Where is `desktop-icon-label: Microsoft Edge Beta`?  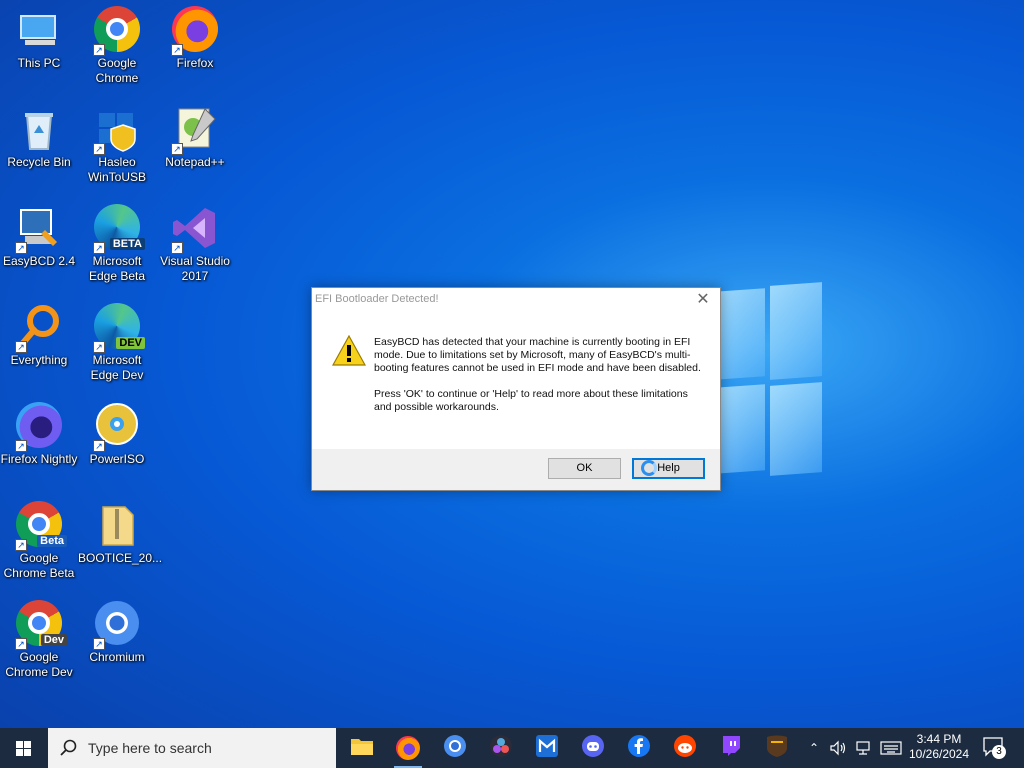
desktop-icon-label: Microsoft Edge Beta is located at coordinates (117, 268).